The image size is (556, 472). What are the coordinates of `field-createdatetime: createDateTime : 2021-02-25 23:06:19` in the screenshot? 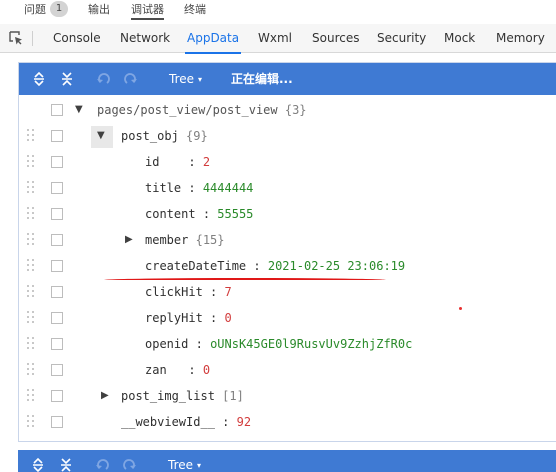 It's located at (275, 266).